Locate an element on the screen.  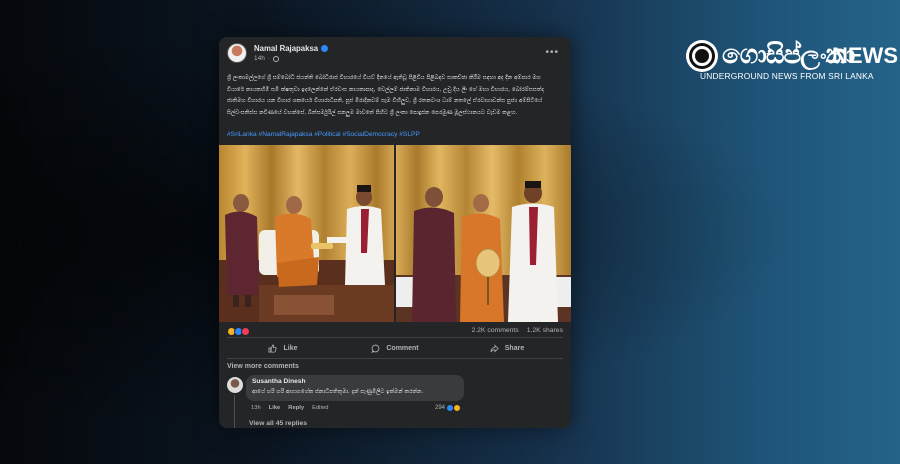
verified-badge-icon is located at coordinates (325, 48).